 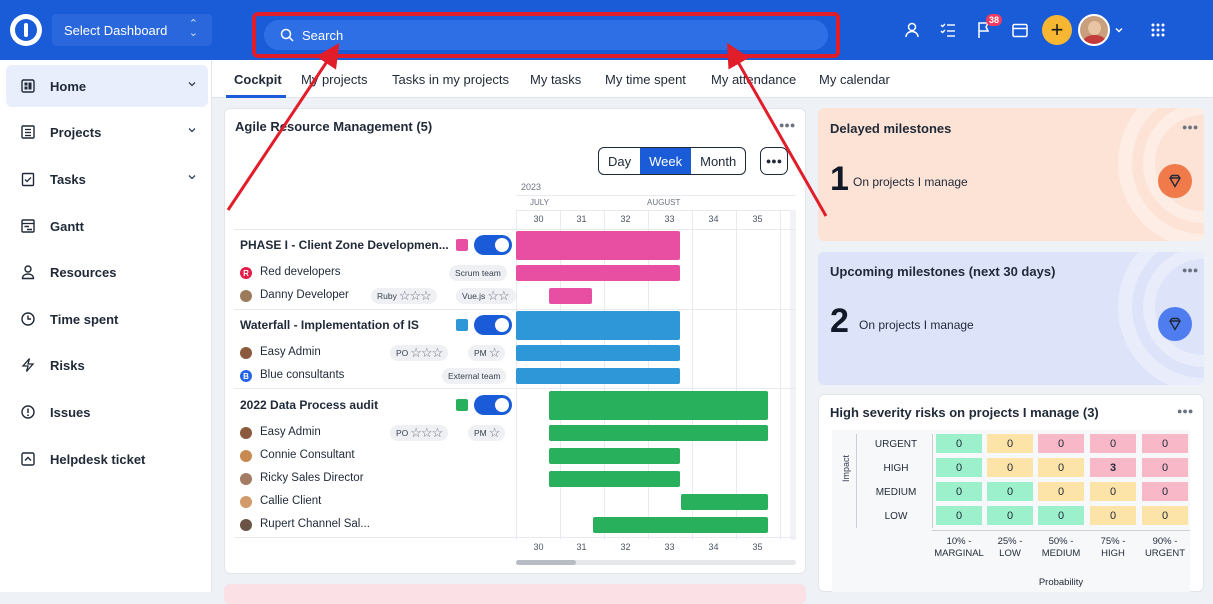 I want to click on sidebar-item-tasks: Tasks, so click(x=107, y=179).